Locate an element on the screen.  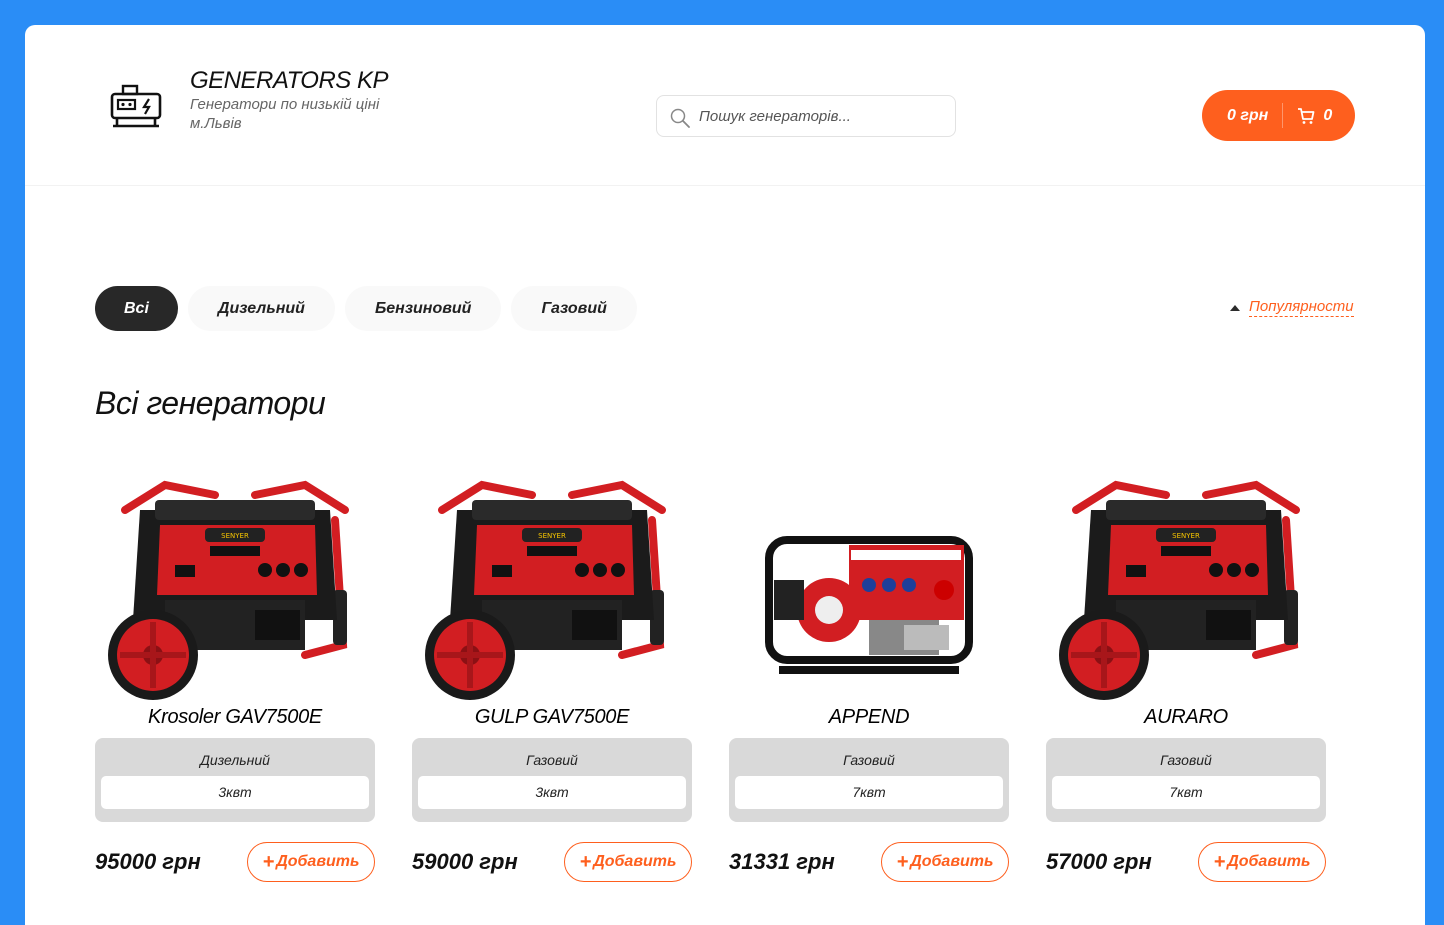
sort-arrow-icon is located at coordinates (1235, 307).